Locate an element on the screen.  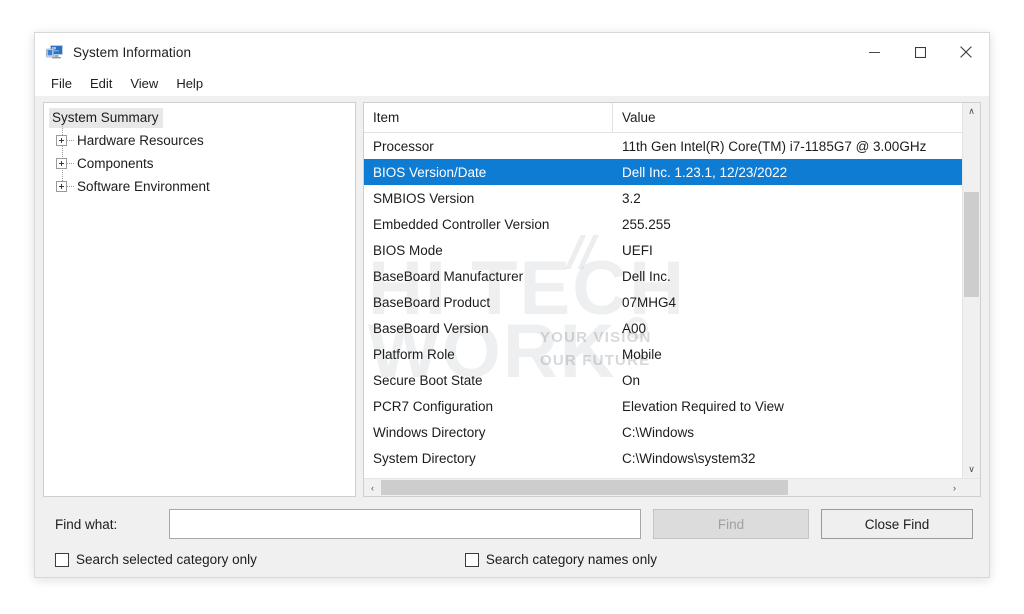
vertical-scroll-thumb is located at coordinates (971, 244).